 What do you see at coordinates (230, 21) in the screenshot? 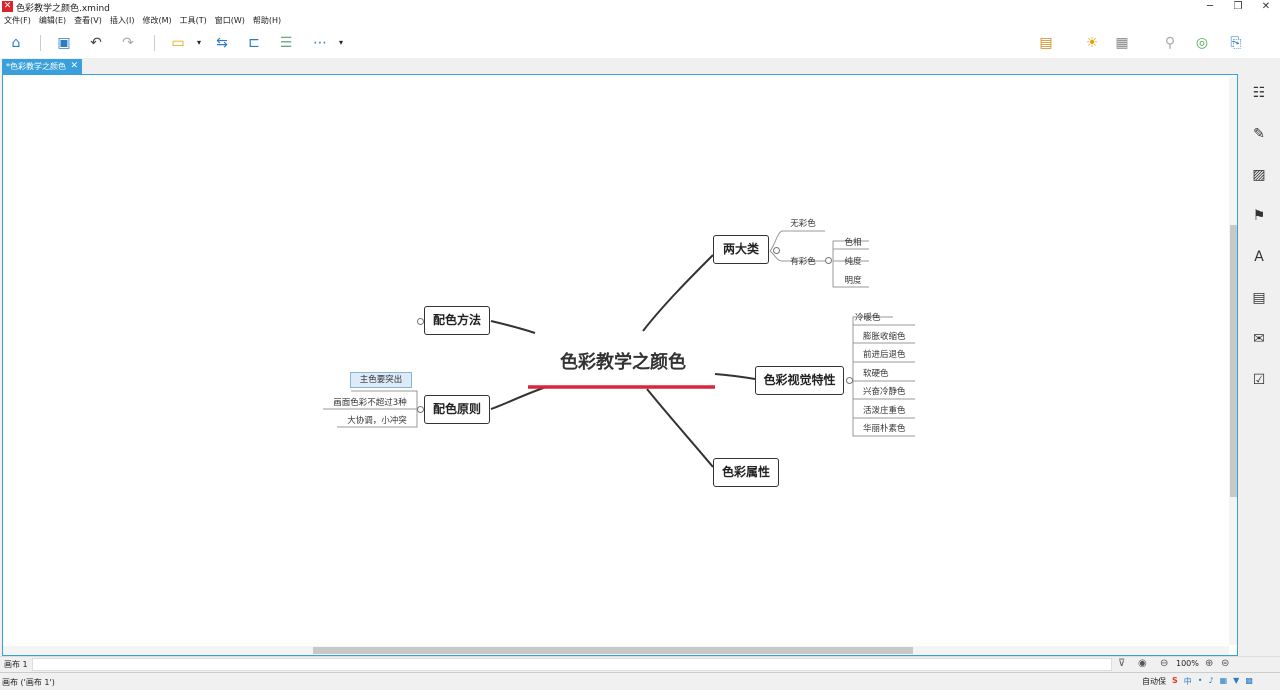
I see `menu-window: 窗口(W)` at bounding box center [230, 21].